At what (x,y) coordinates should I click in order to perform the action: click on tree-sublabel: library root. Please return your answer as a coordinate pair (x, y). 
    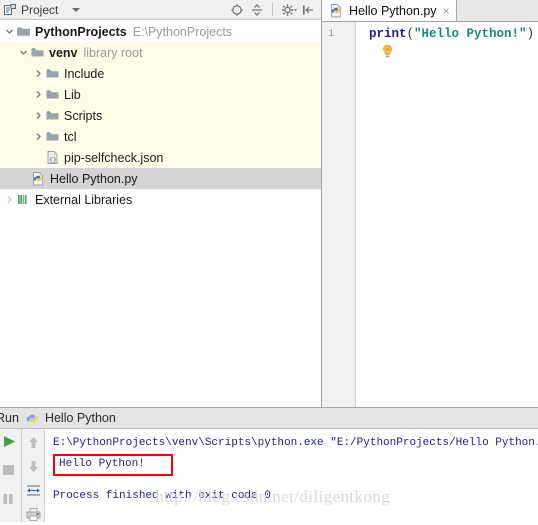
    Looking at the image, I should click on (113, 52).